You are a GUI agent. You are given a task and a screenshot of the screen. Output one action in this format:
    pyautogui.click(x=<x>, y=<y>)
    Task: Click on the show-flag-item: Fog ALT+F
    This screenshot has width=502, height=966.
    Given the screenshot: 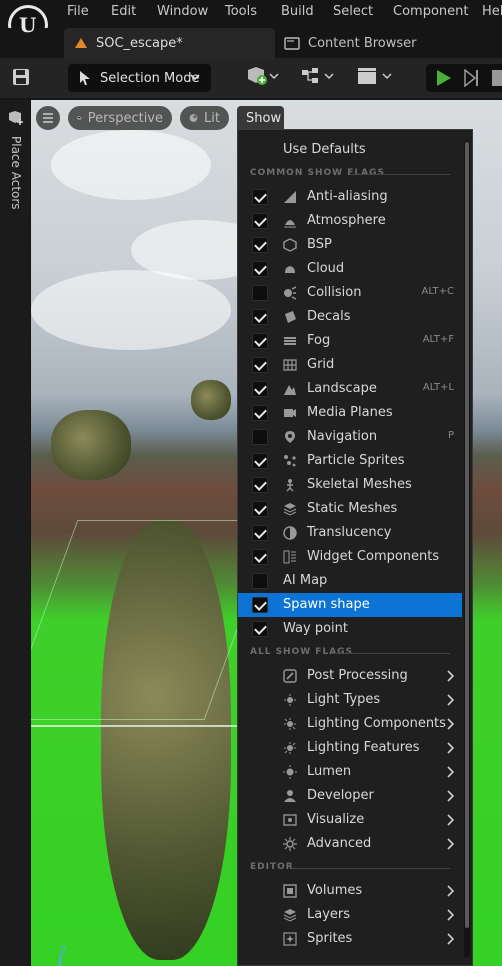 What is the action you would take?
    pyautogui.click(x=350, y=341)
    